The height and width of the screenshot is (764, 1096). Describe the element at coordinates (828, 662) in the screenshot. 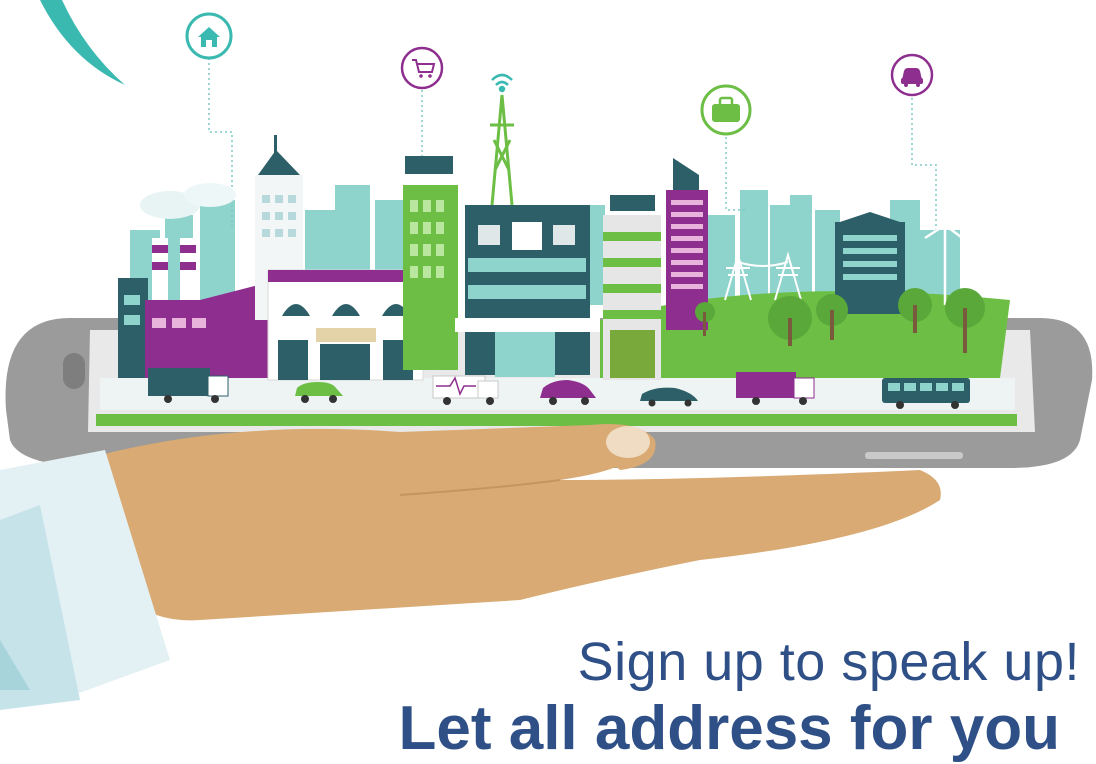

I see `headline: Sign up to speak up!` at that location.